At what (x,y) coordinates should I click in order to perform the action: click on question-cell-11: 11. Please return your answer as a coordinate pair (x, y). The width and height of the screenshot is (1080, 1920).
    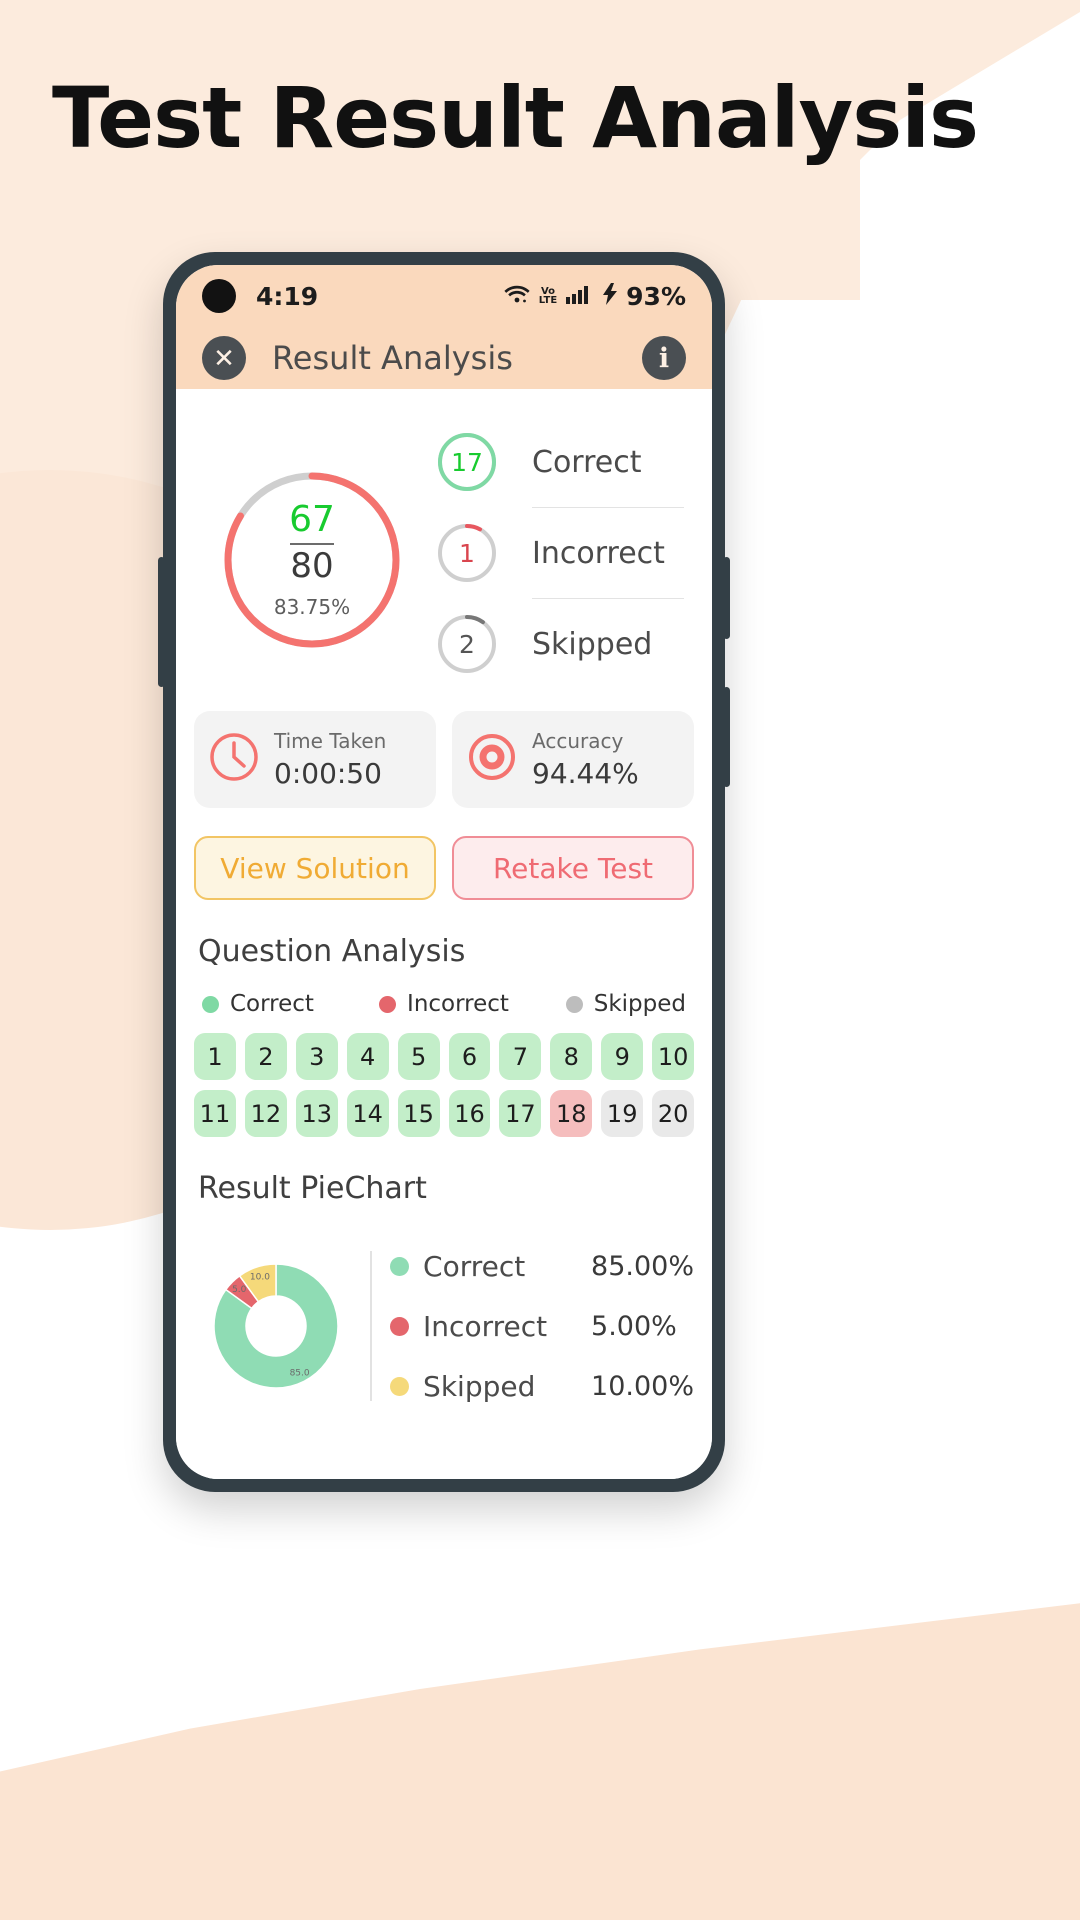
    Looking at the image, I should click on (215, 1113).